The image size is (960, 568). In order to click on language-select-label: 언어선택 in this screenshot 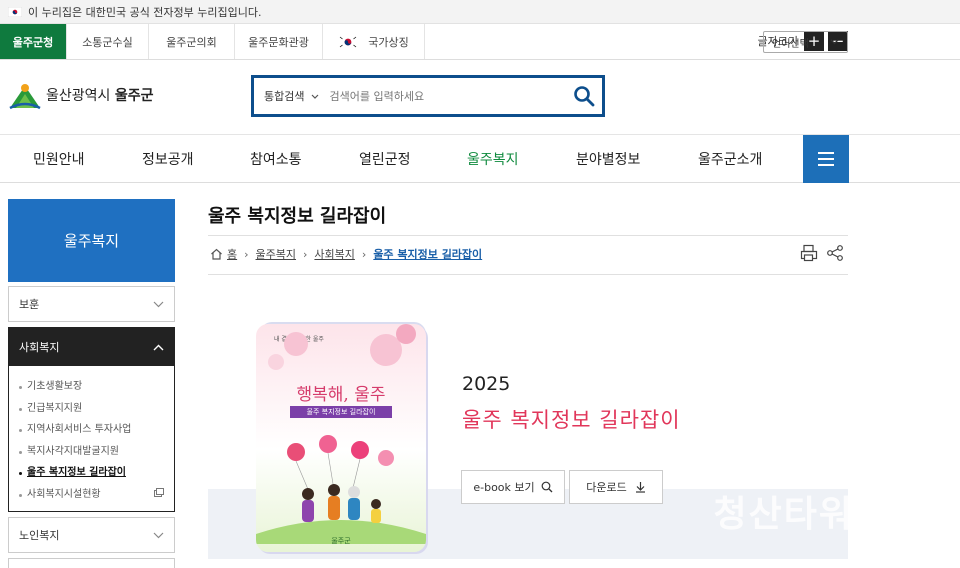, I will do `click(790, 44)`.